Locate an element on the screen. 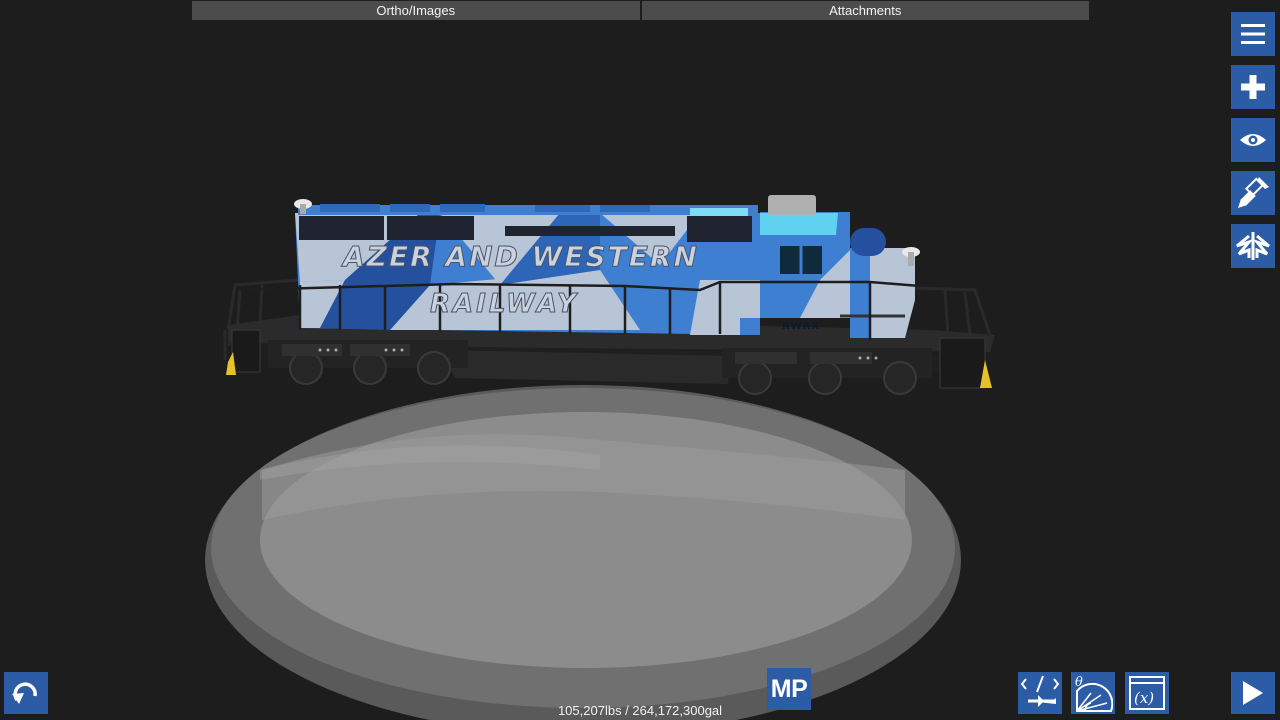  fuel-tank is located at coordinates (585, 367).